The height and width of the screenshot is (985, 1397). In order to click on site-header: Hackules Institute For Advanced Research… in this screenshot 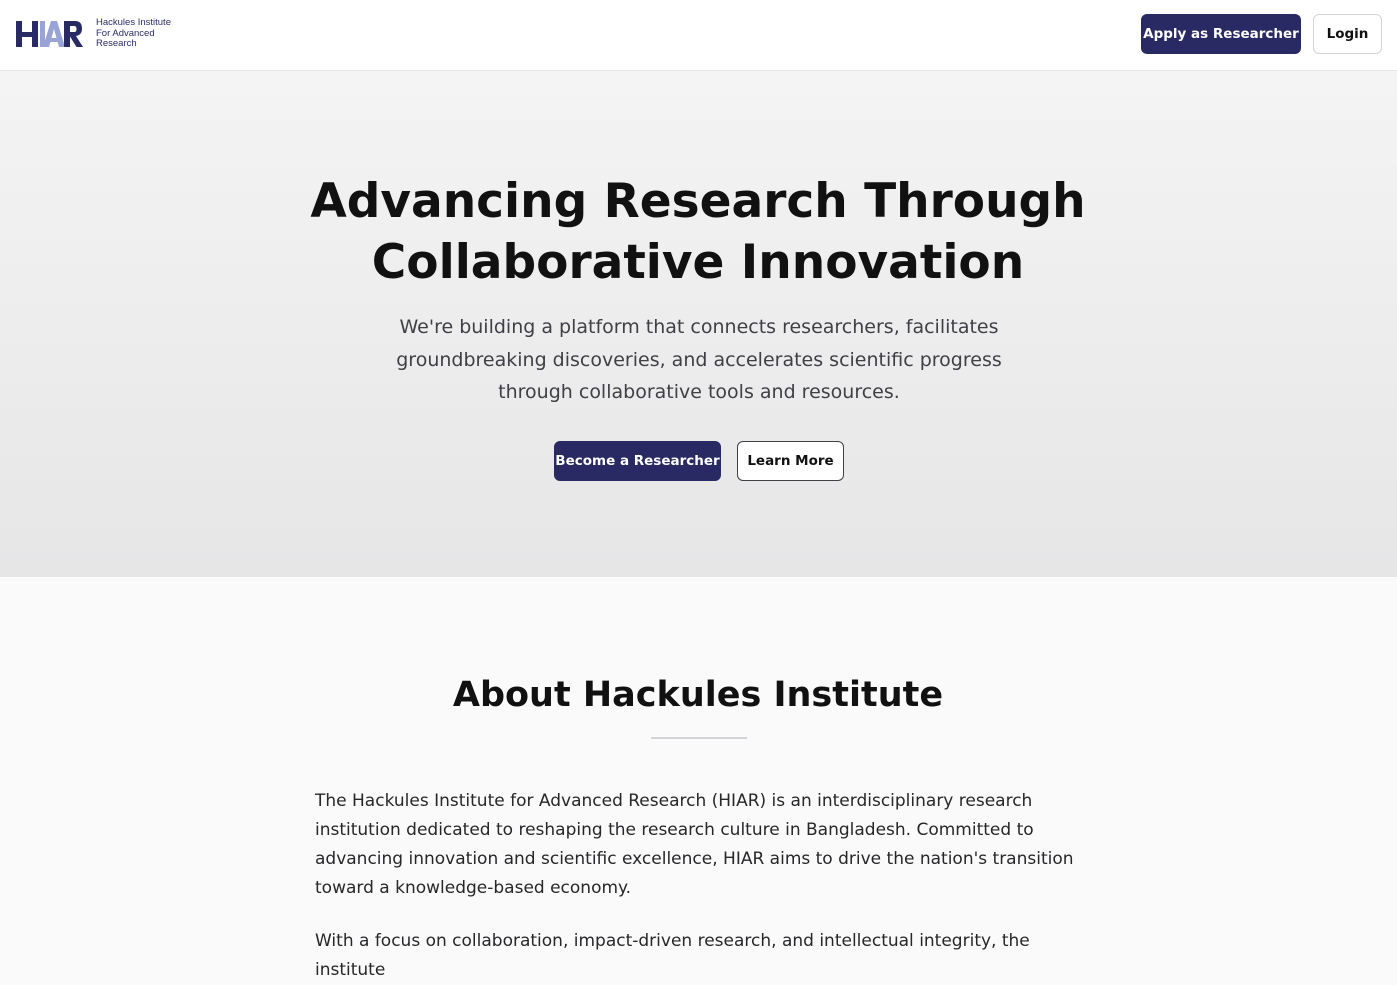, I will do `click(698, 35)`.